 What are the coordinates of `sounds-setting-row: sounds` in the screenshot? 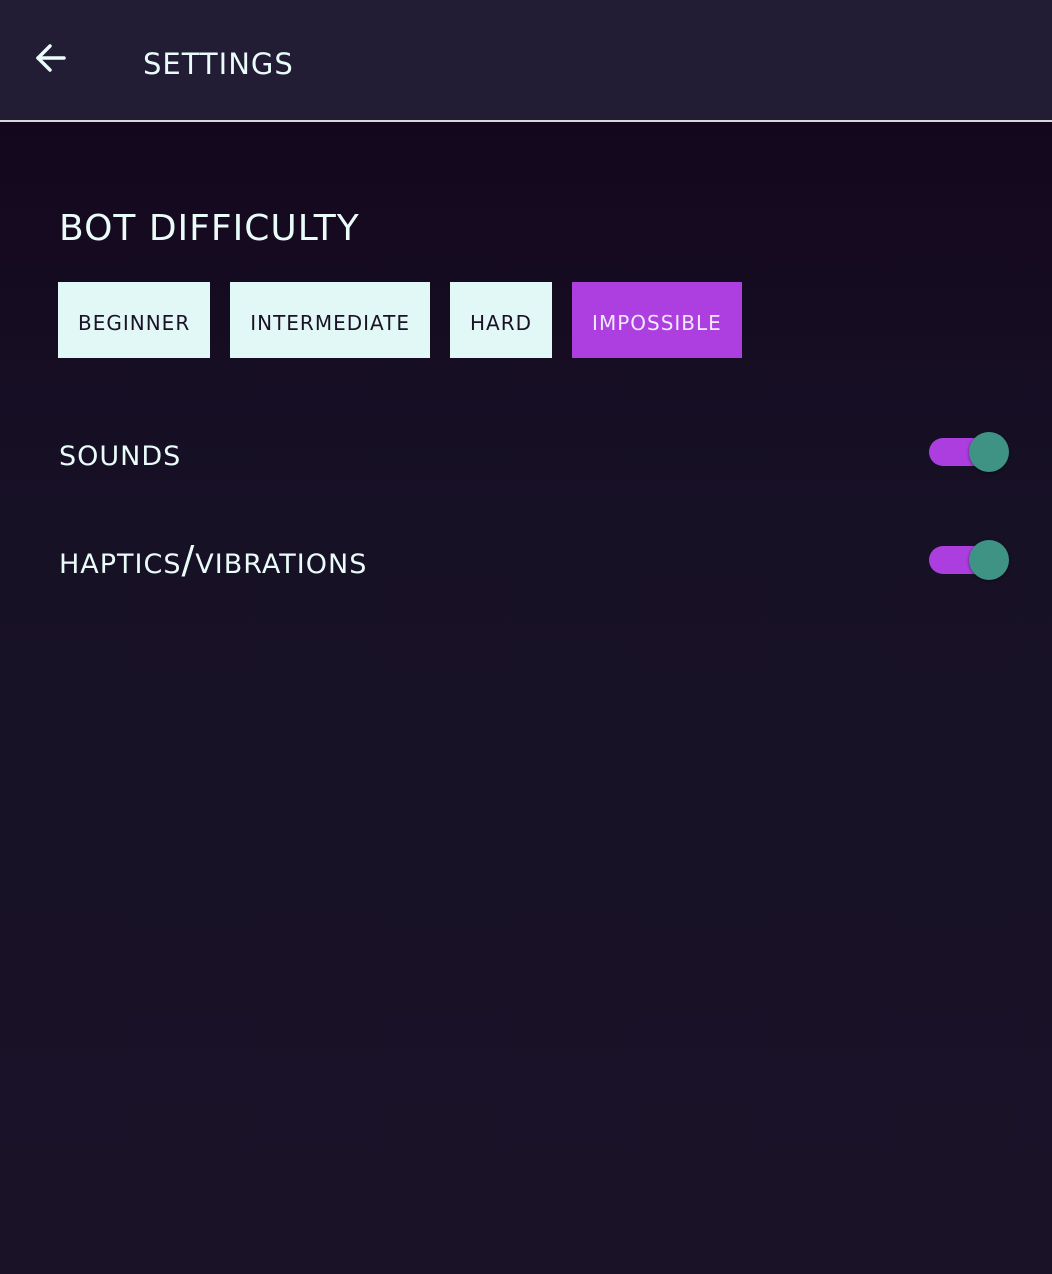 It's located at (534, 452).